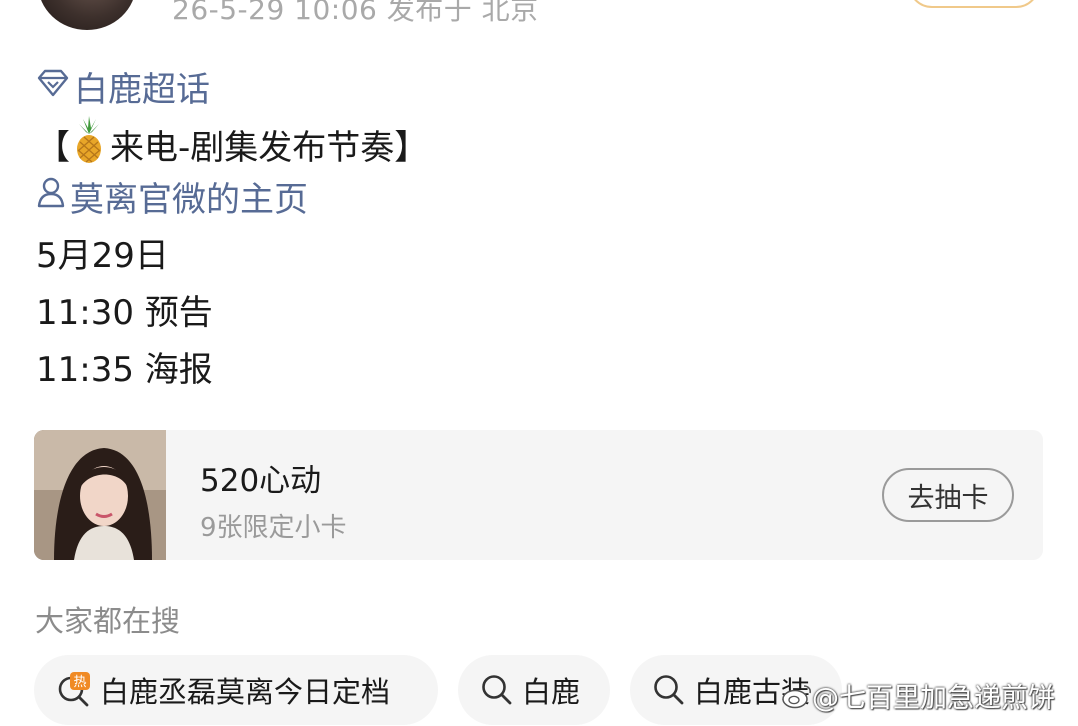 The width and height of the screenshot is (1078, 726). What do you see at coordinates (355, 13) in the screenshot?
I see `post-meta: 26-5-29 10:06 发布于 北京` at bounding box center [355, 13].